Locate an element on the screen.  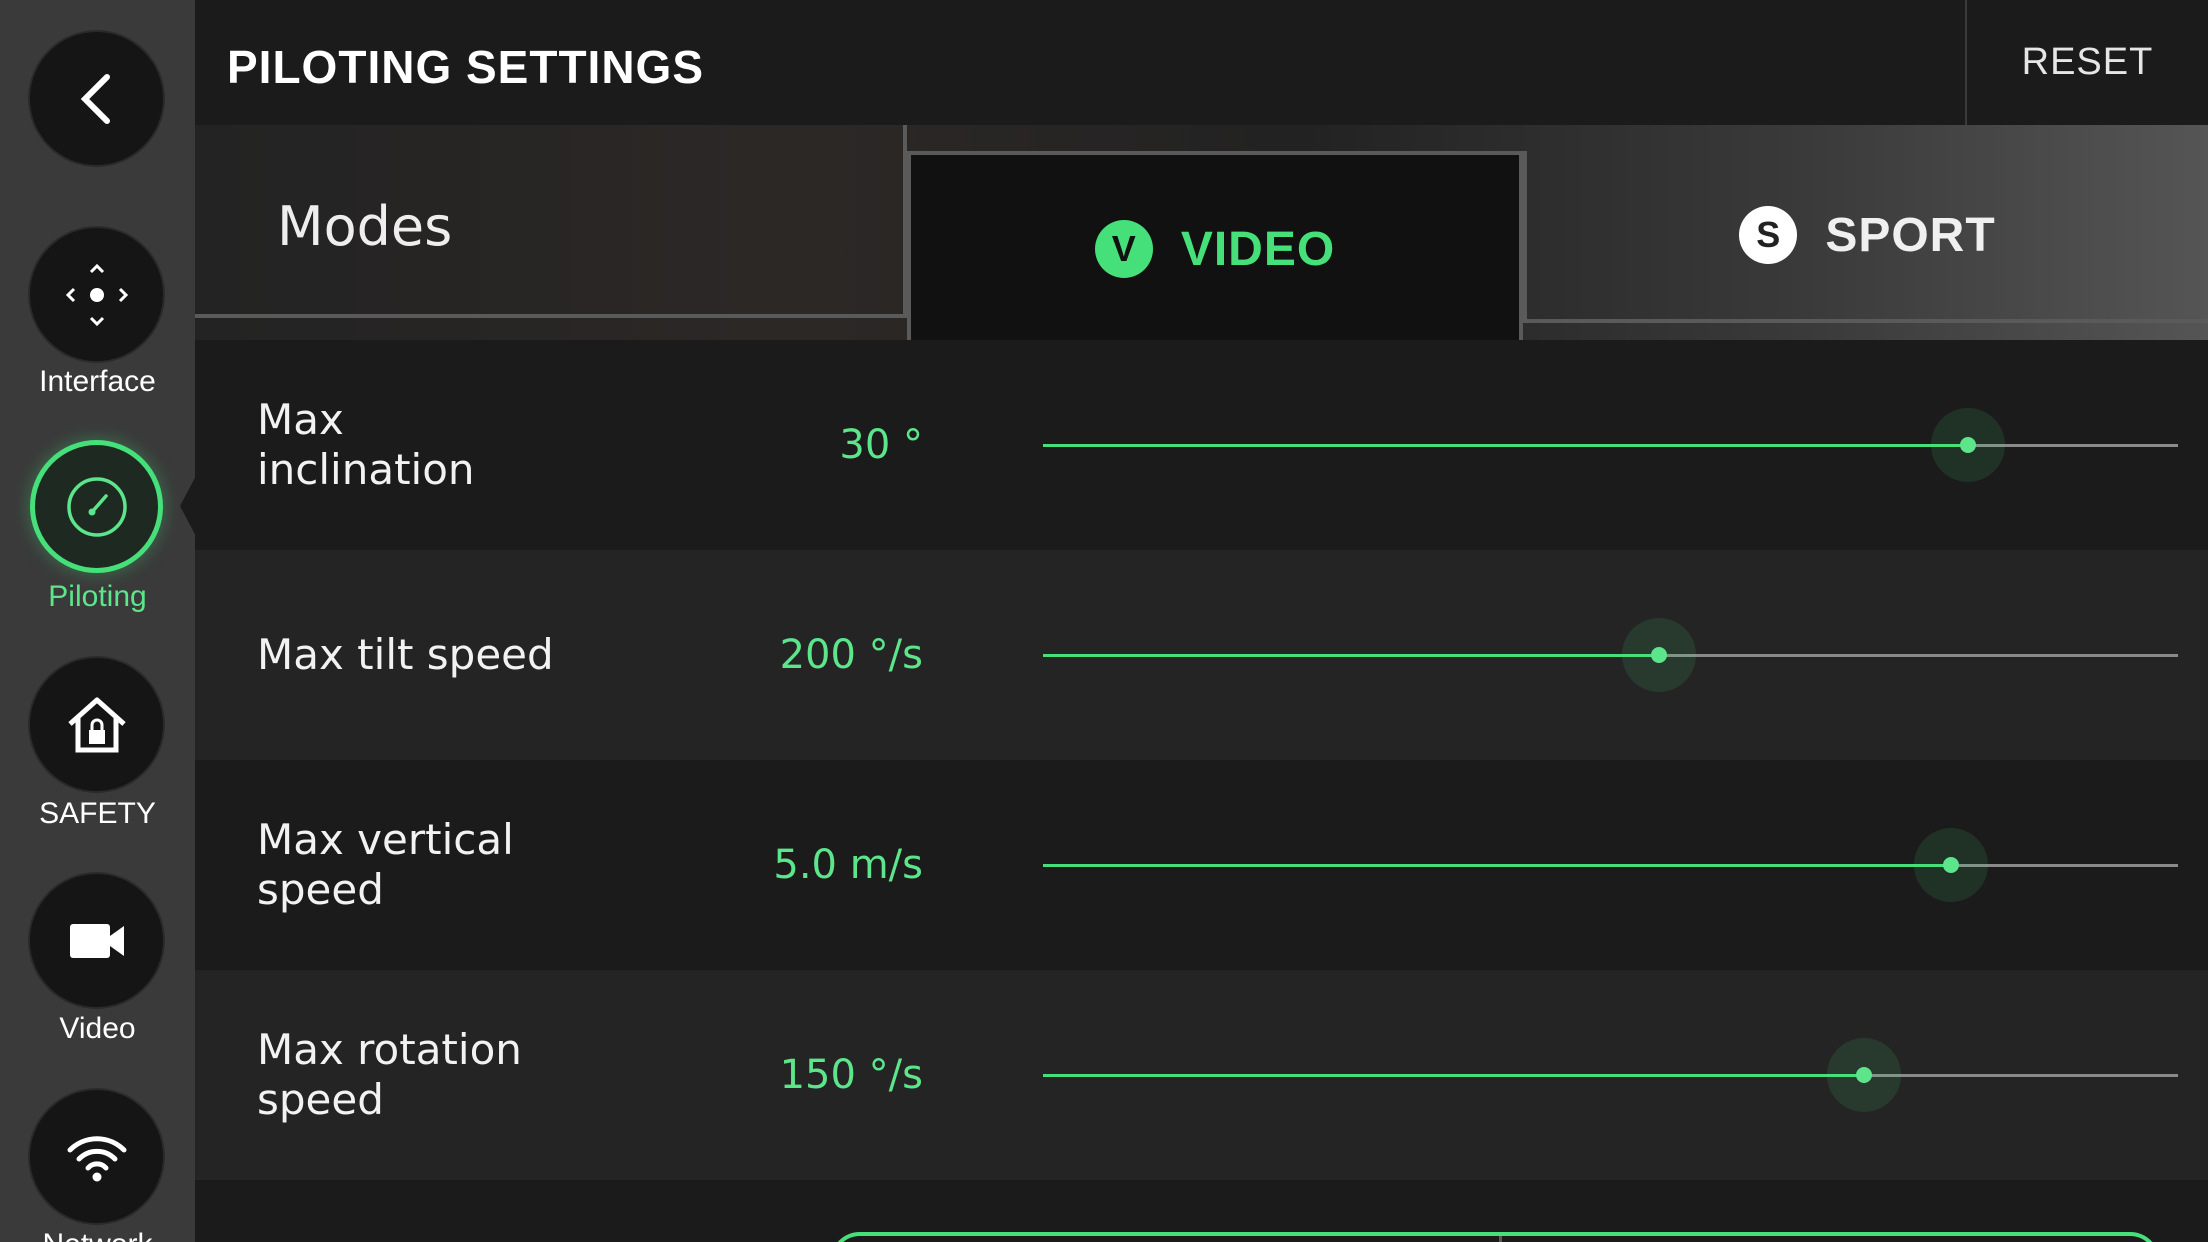
sidebar-item-network is located at coordinates (96, 1156).